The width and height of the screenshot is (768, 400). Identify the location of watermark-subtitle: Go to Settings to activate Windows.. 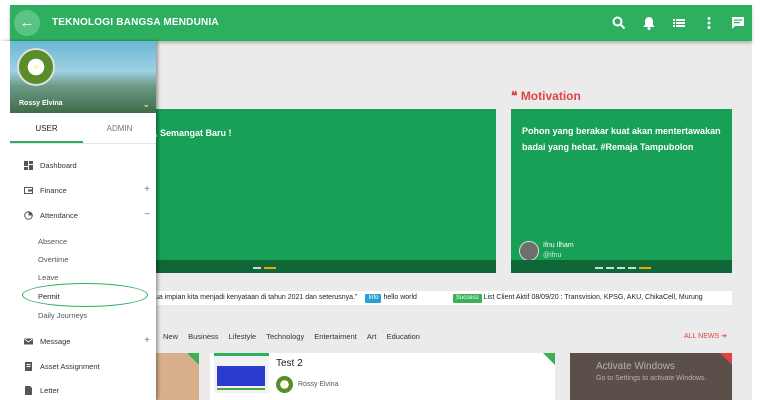
(651, 378).